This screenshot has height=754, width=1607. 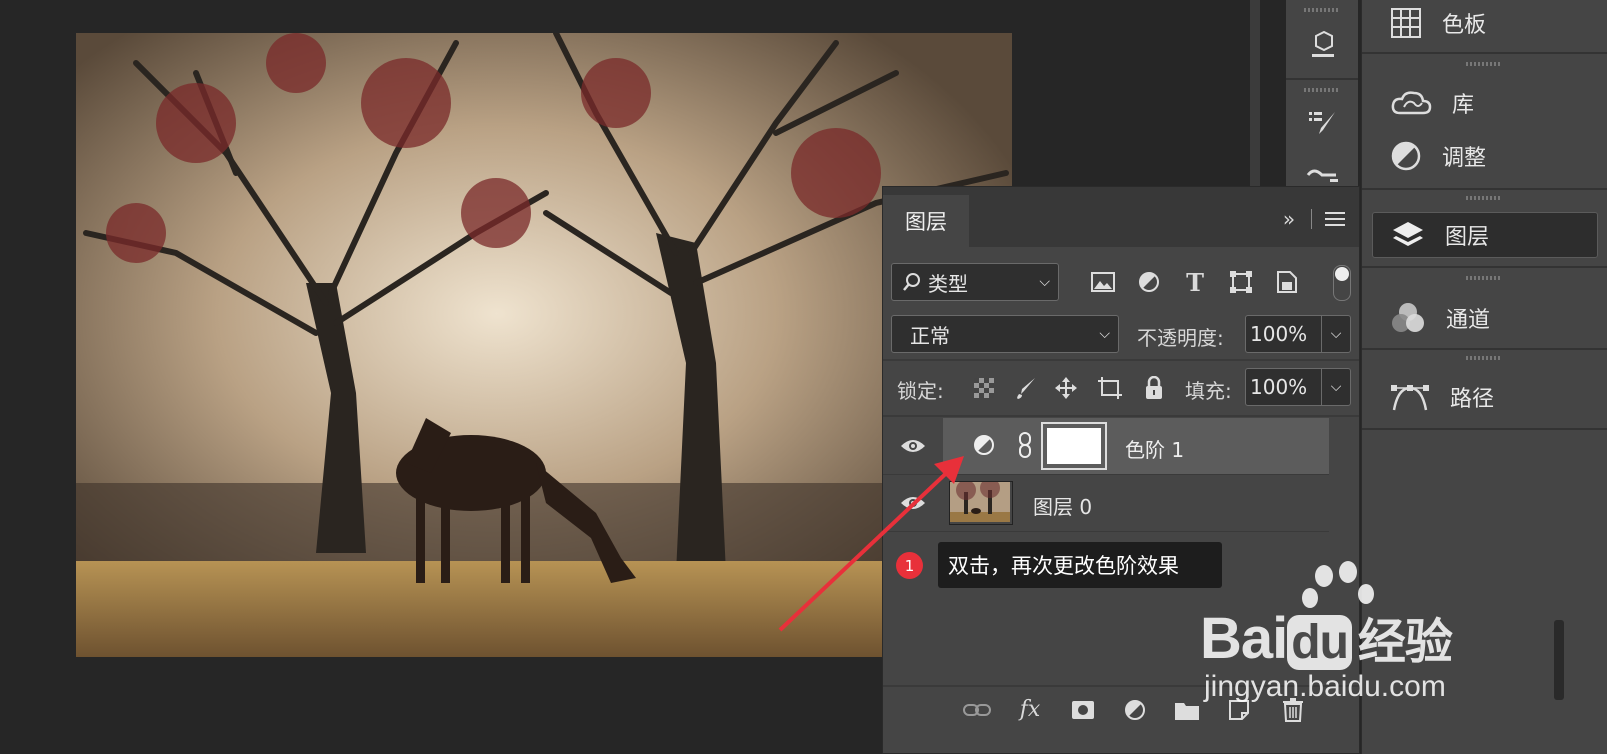 I want to click on fill-value: 100%, so click(x=1279, y=387).